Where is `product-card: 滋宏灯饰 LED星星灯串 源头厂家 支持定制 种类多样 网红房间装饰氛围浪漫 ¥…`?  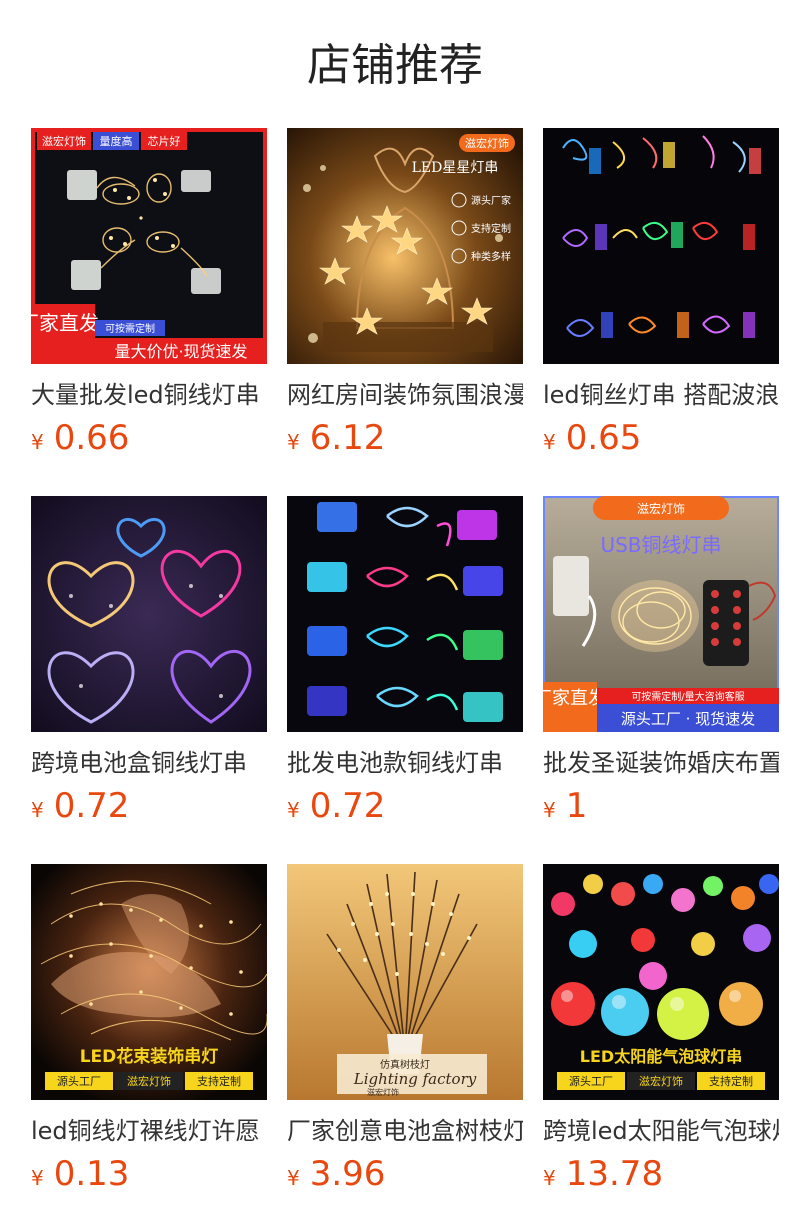 product-card: 滋宏灯饰 LED星星灯串 源头厂家 支持定制 种类多样 网红房间装饰氛围浪漫 ¥… is located at coordinates (405, 312).